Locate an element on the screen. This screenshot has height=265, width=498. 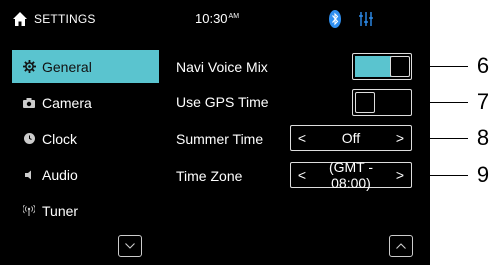
callout-number-7: 7 is located at coordinates (483, 101).